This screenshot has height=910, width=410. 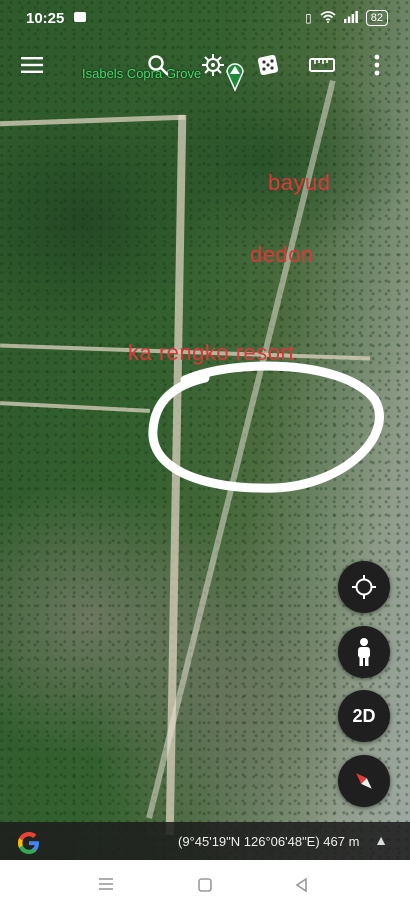 I want to click on search-icon, so click(x=158, y=65).